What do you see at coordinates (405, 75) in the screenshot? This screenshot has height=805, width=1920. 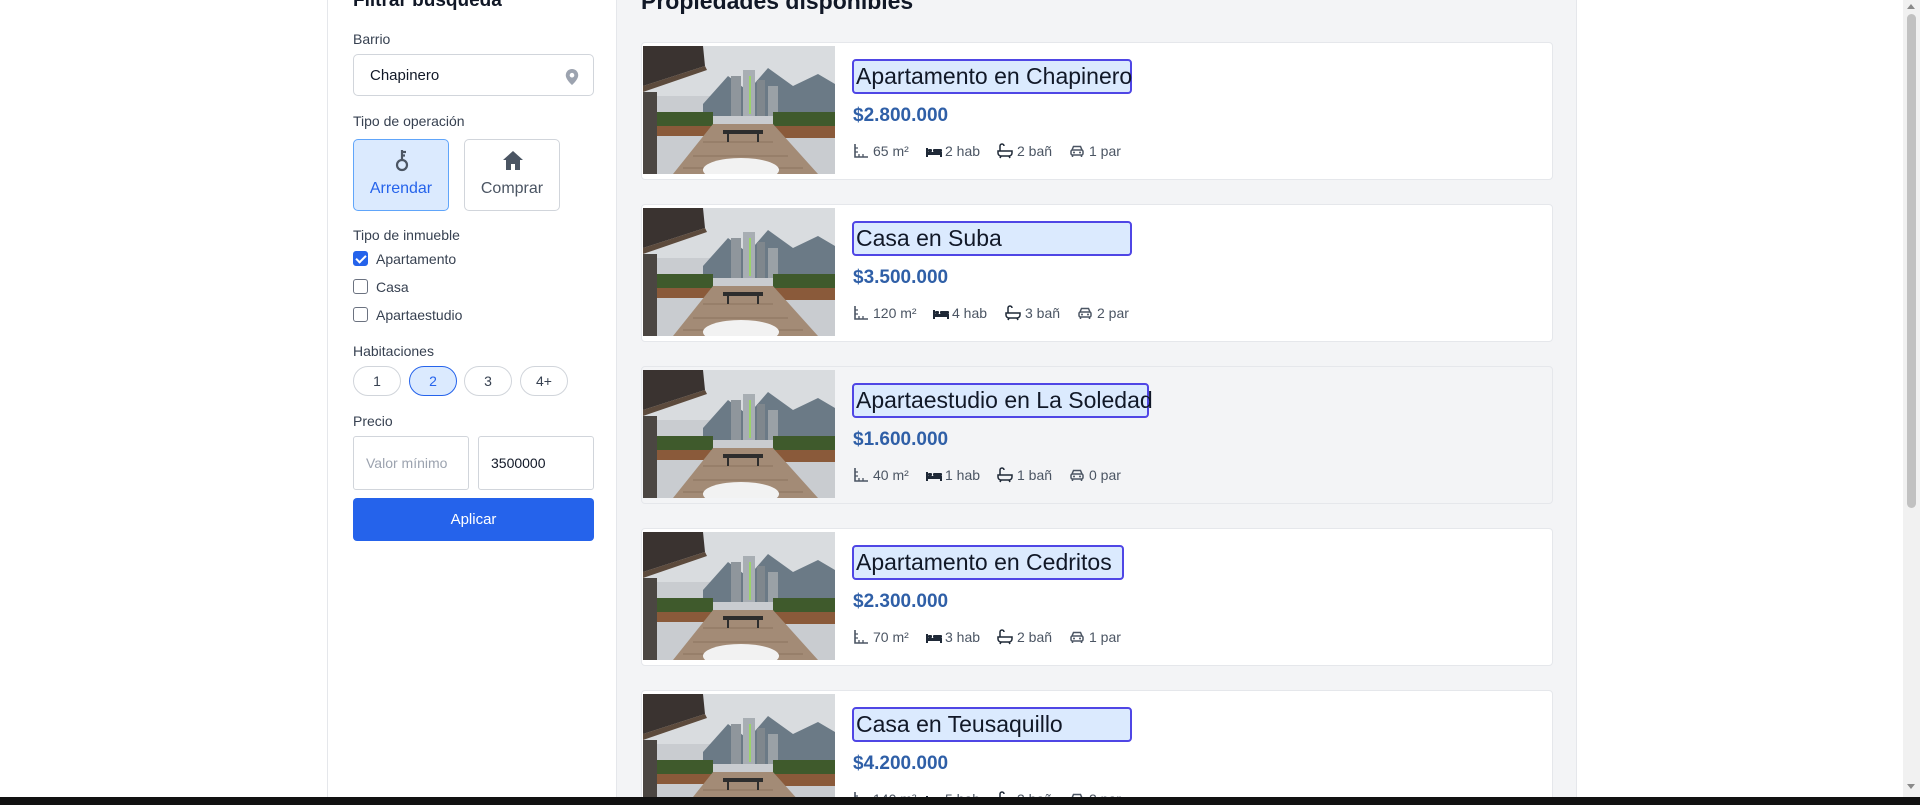 I see `barrio-value: Chapinero` at bounding box center [405, 75].